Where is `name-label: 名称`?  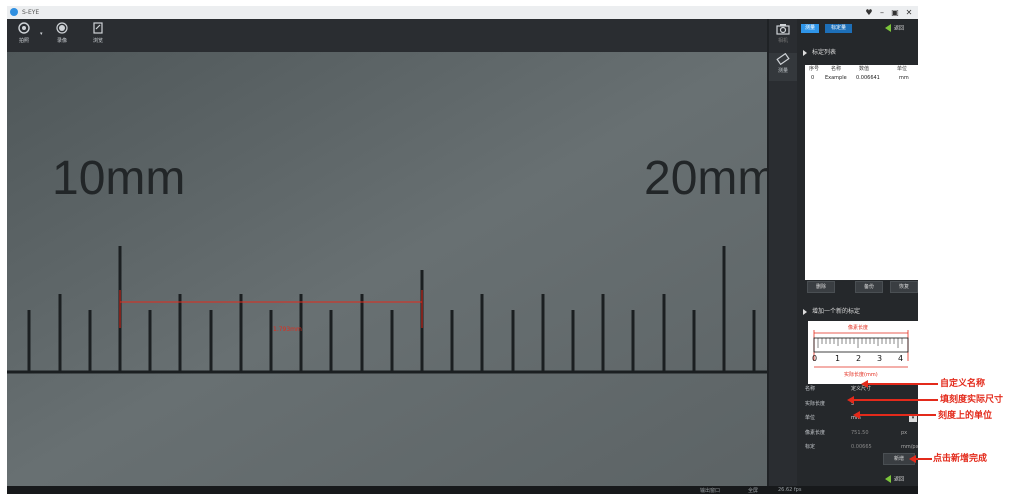 name-label: 名称 is located at coordinates (810, 389).